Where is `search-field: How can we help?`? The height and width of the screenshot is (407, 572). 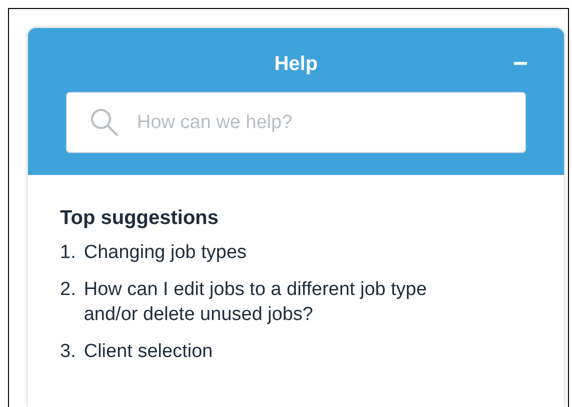
search-field: How can we help? is located at coordinates (296, 122).